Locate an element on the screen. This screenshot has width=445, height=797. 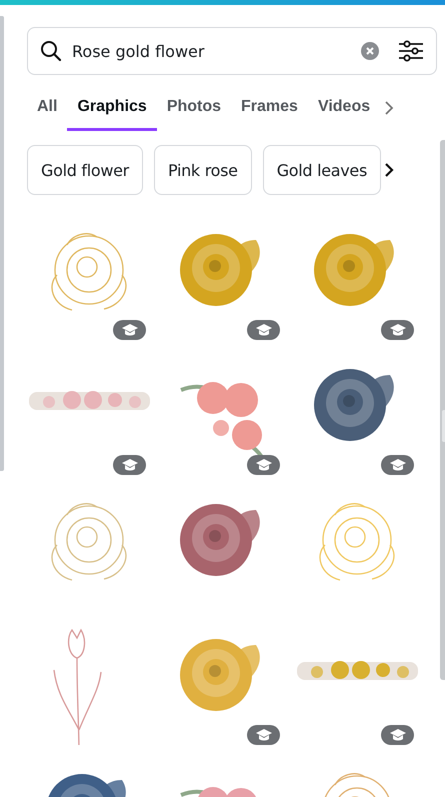
search-icon is located at coordinates (51, 51).